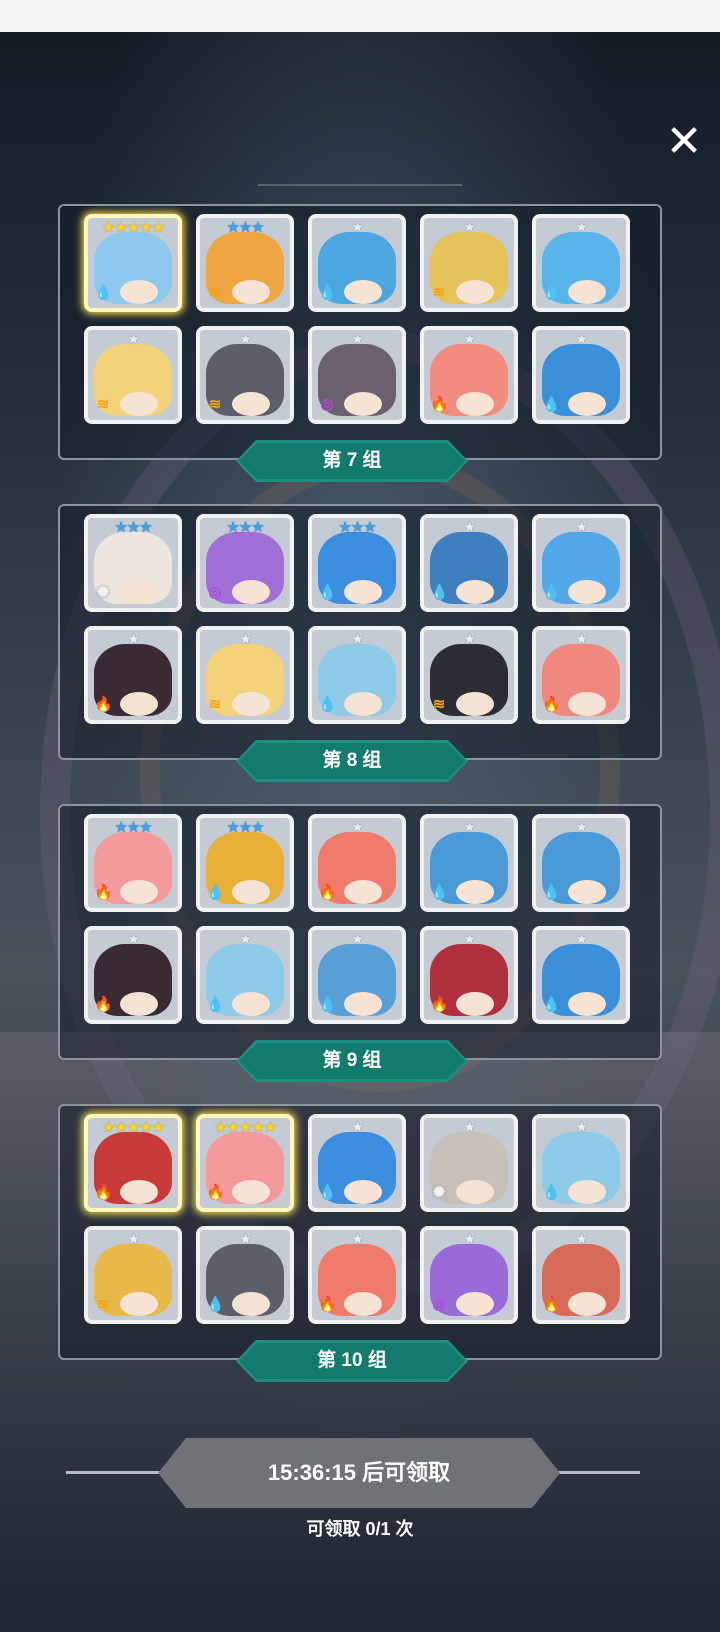 The width and height of the screenshot is (720, 1632). Describe the element at coordinates (245, 563) in the screenshot. I see `hero-card: ★★★ ◎` at that location.